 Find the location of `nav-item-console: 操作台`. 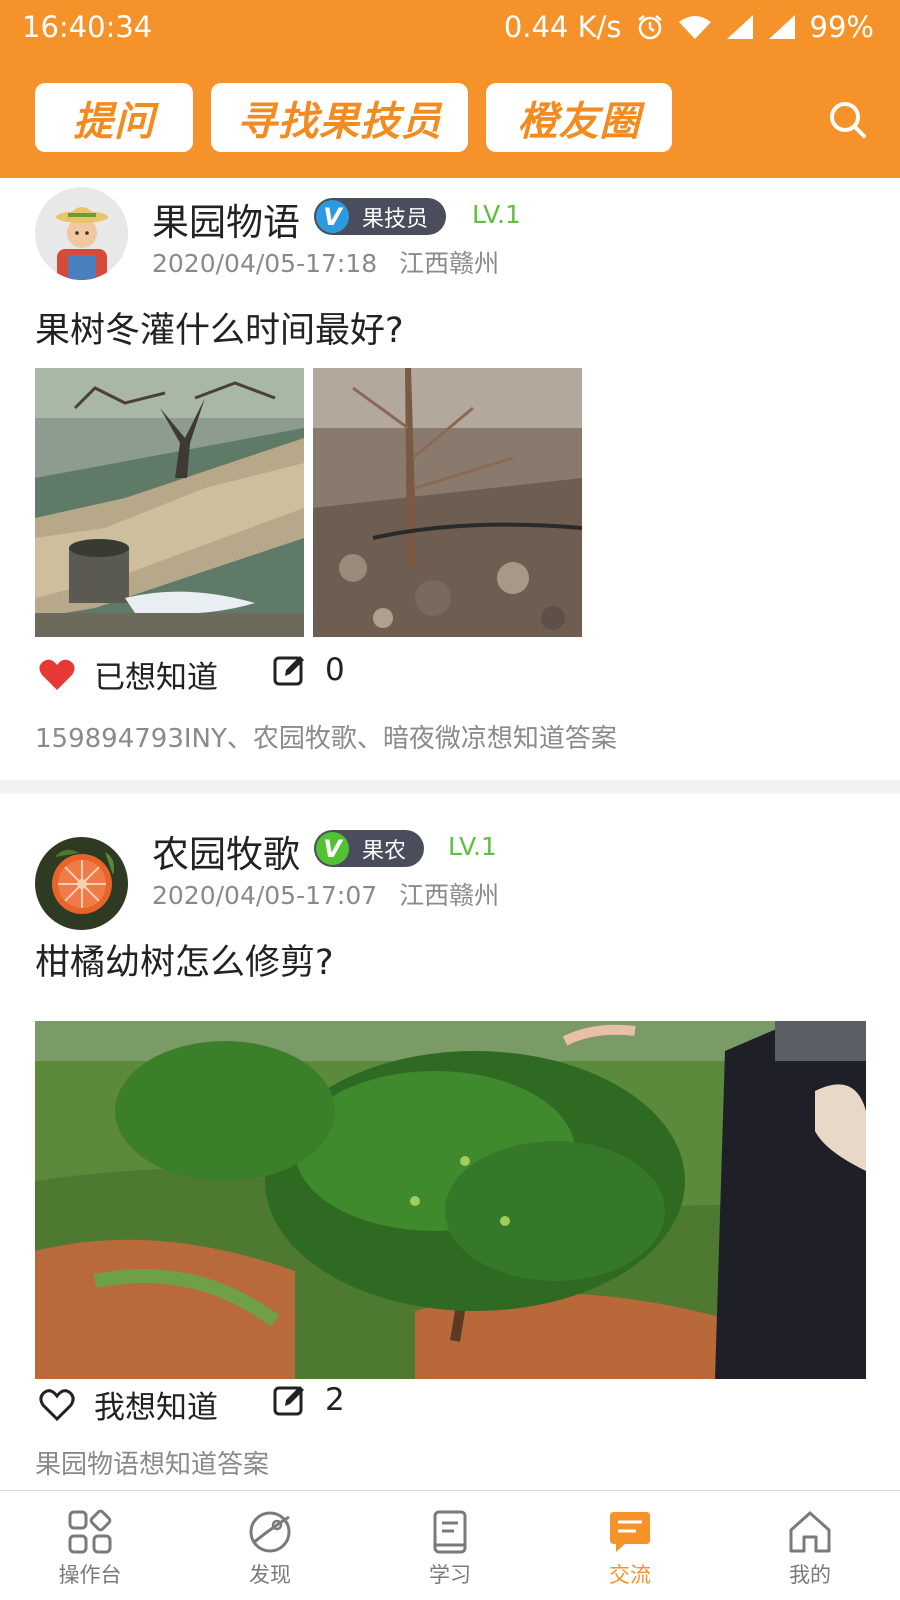

nav-item-console: 操作台 is located at coordinates (90, 1545).